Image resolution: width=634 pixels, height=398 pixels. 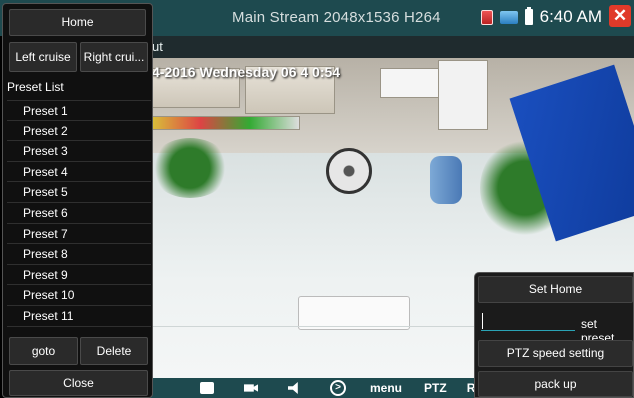 I want to click on wall-fan, so click(x=349, y=171).